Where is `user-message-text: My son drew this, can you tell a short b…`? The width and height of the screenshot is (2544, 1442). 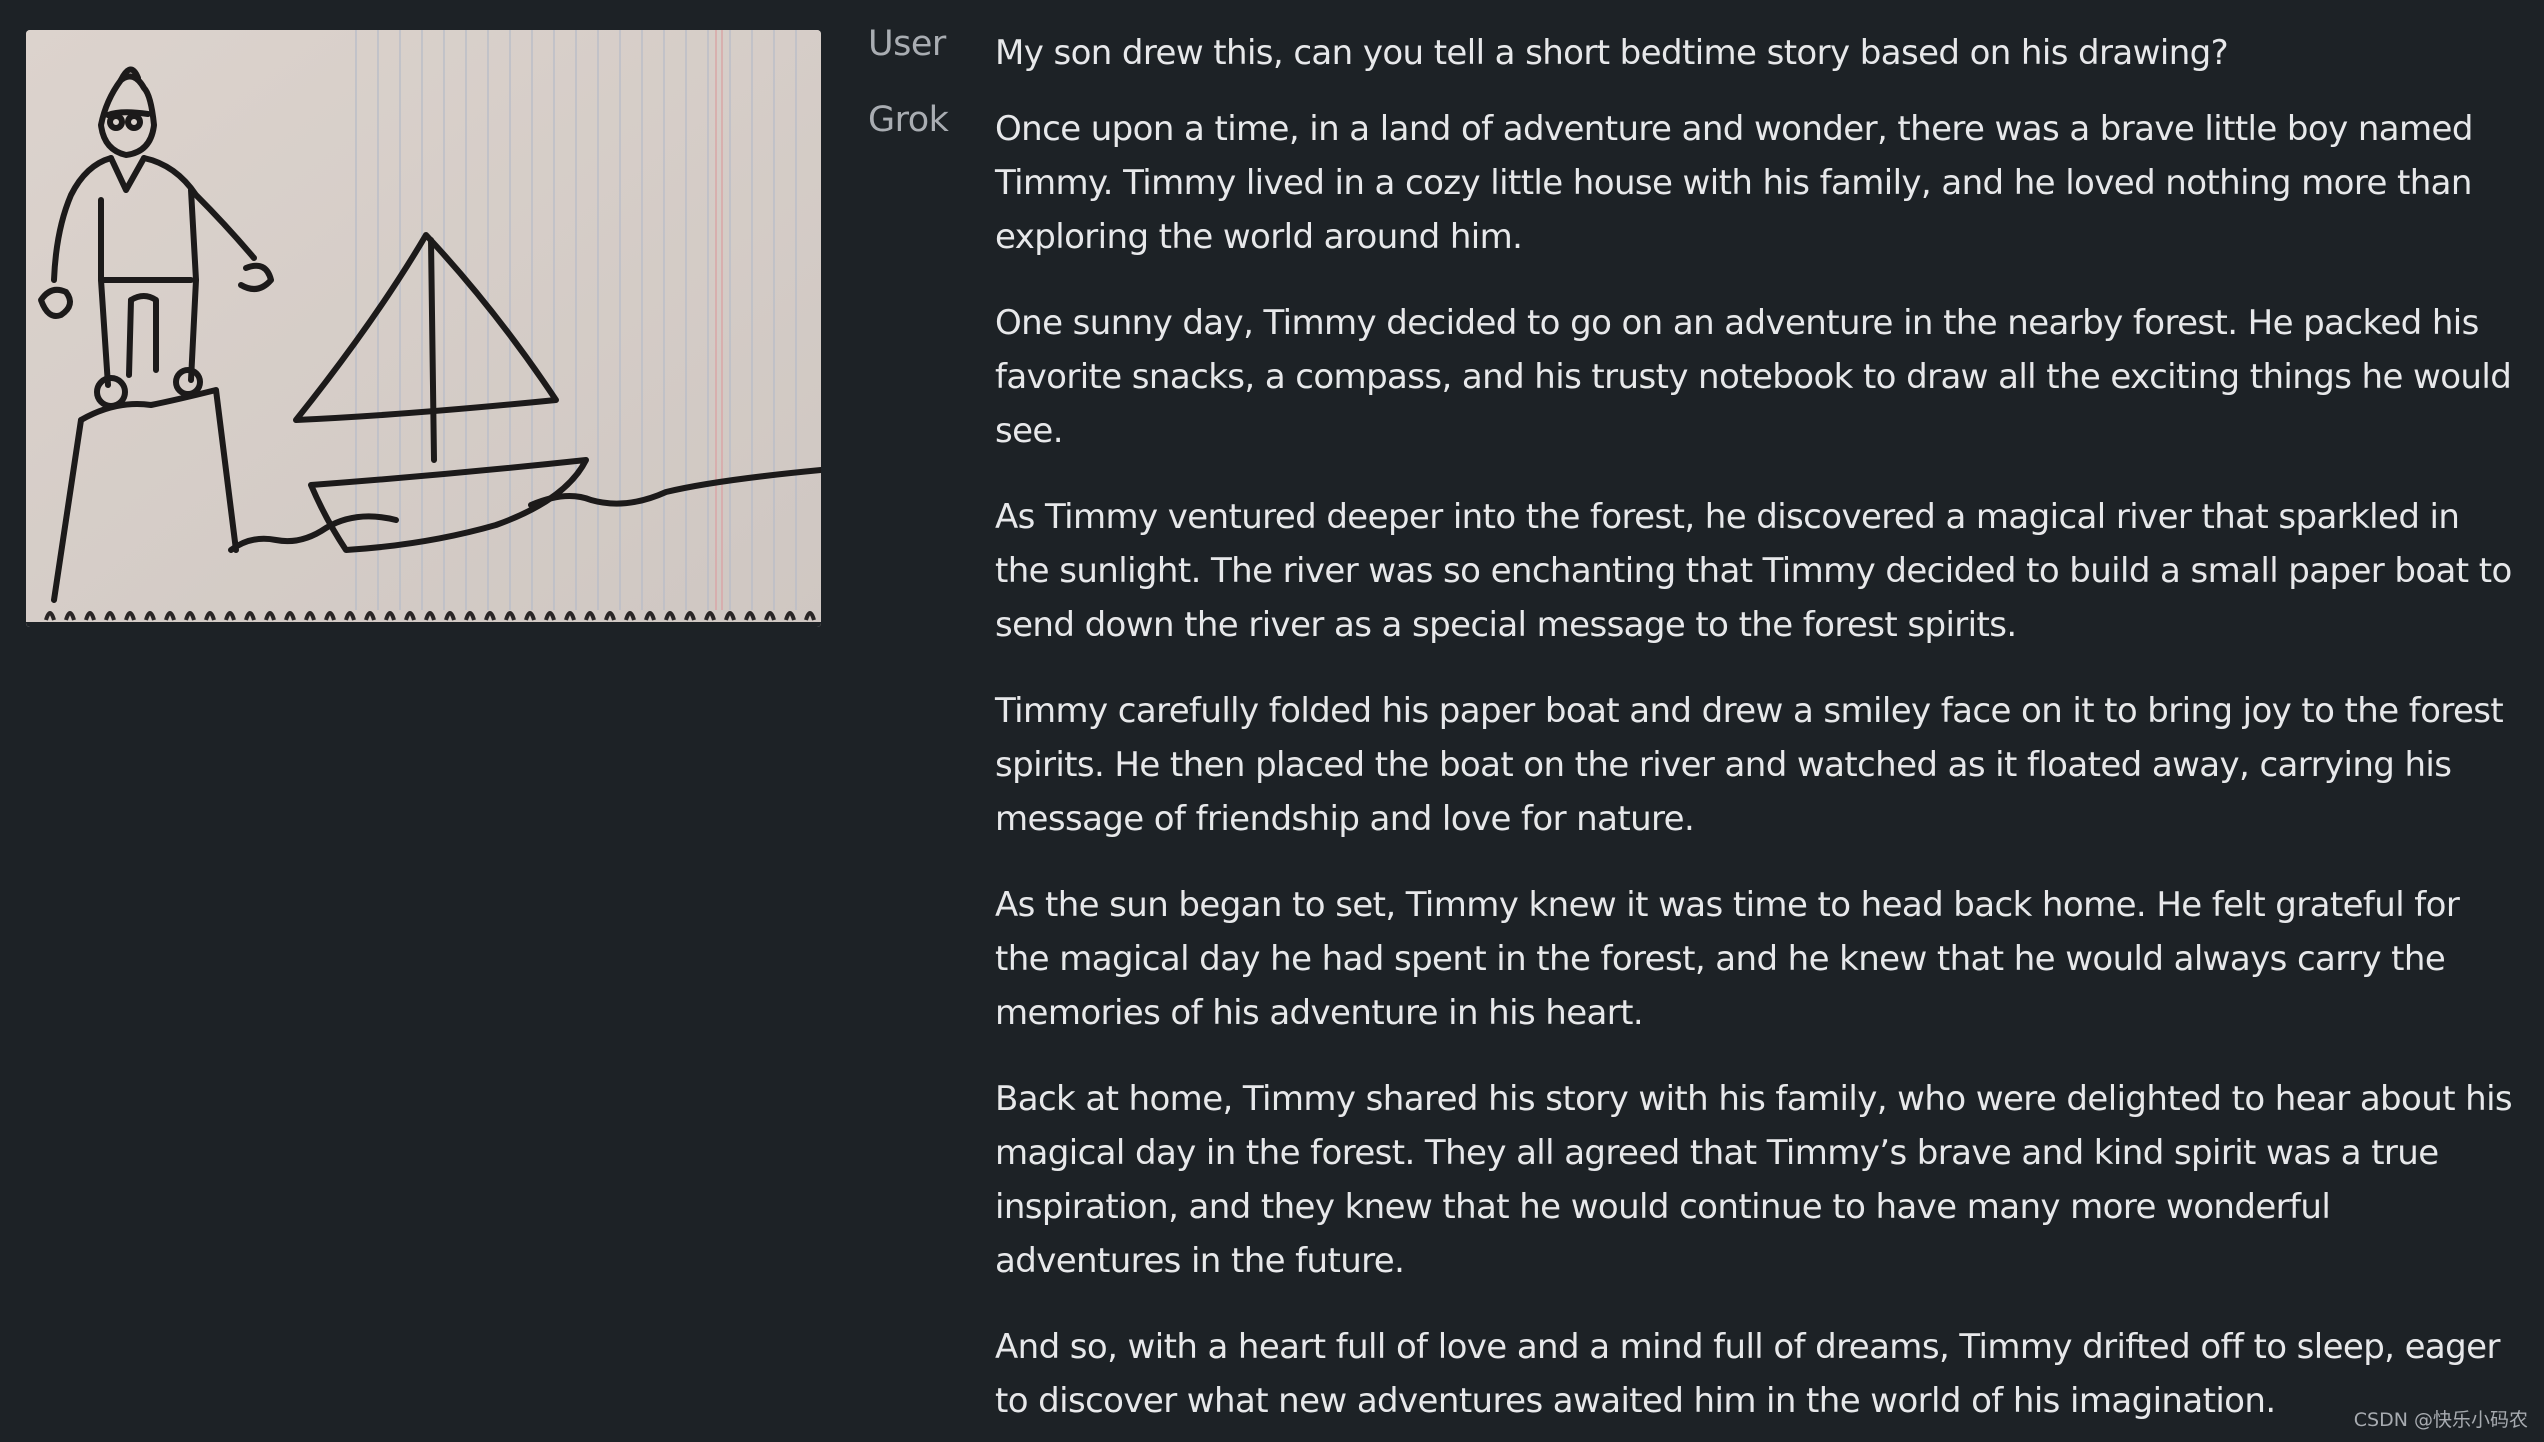
user-message-text: My son drew this, can you tell a short b… is located at coordinates (1612, 53).